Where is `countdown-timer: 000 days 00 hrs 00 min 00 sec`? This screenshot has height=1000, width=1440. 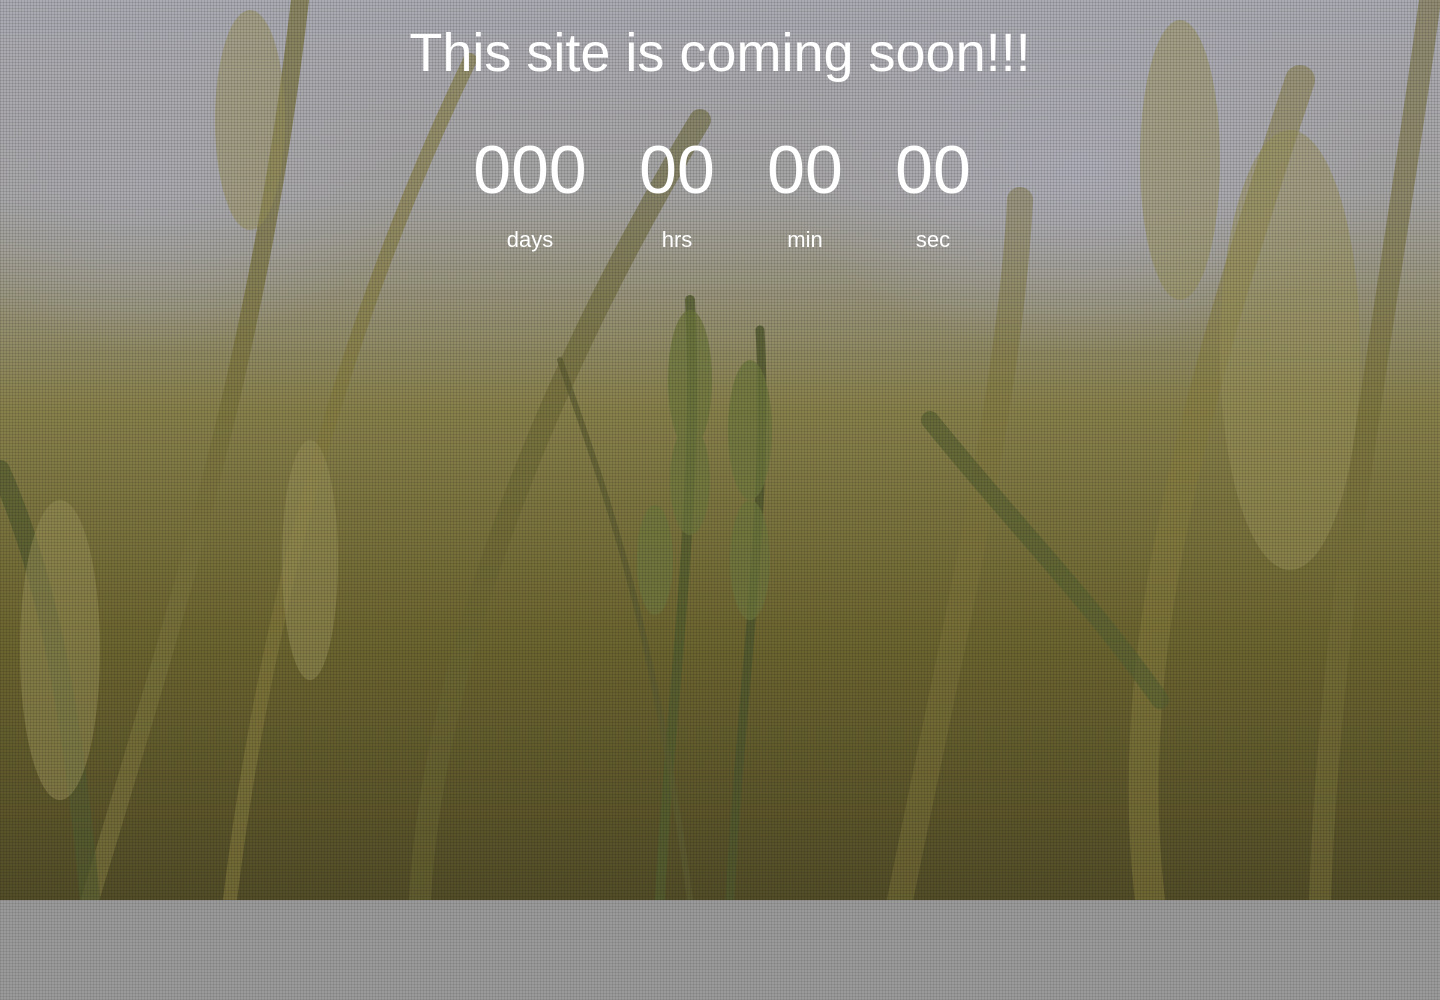 countdown-timer: 000 days 00 hrs 00 min 00 sec is located at coordinates (720, 192).